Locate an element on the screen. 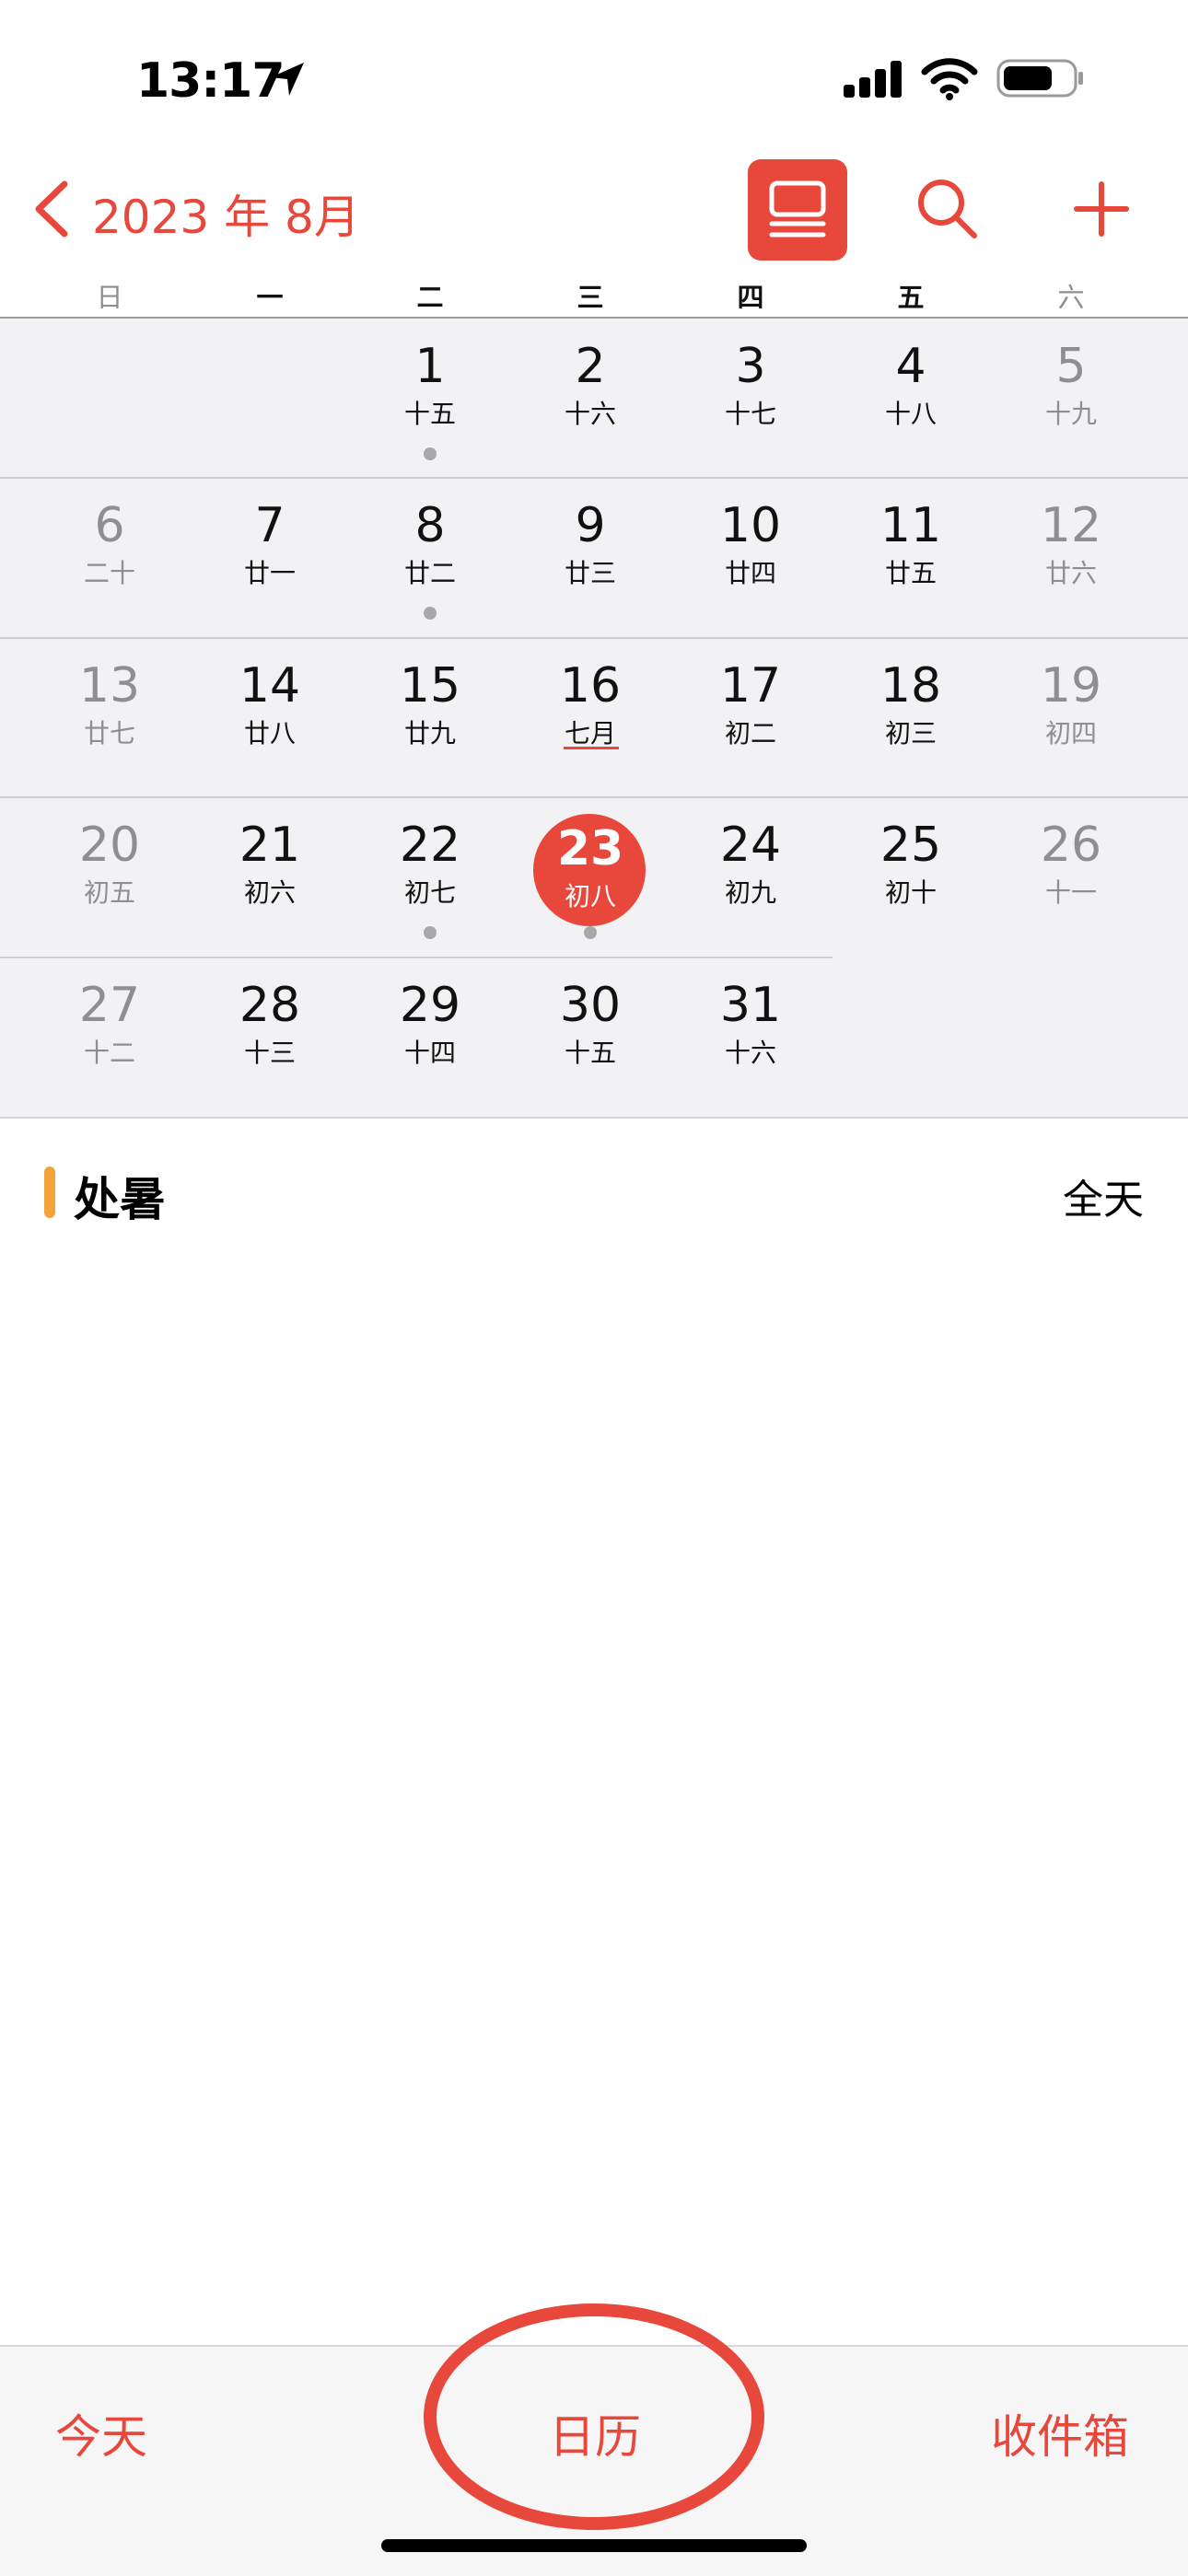 The image size is (1188, 2576). day-cell: 21 初六 is located at coordinates (270, 876).